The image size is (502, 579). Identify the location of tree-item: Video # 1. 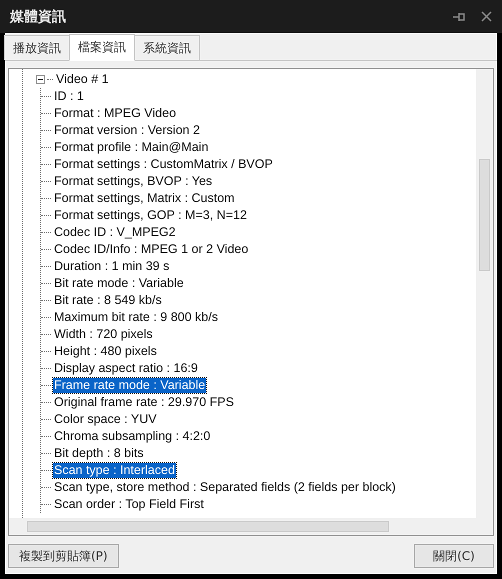
(82, 79).